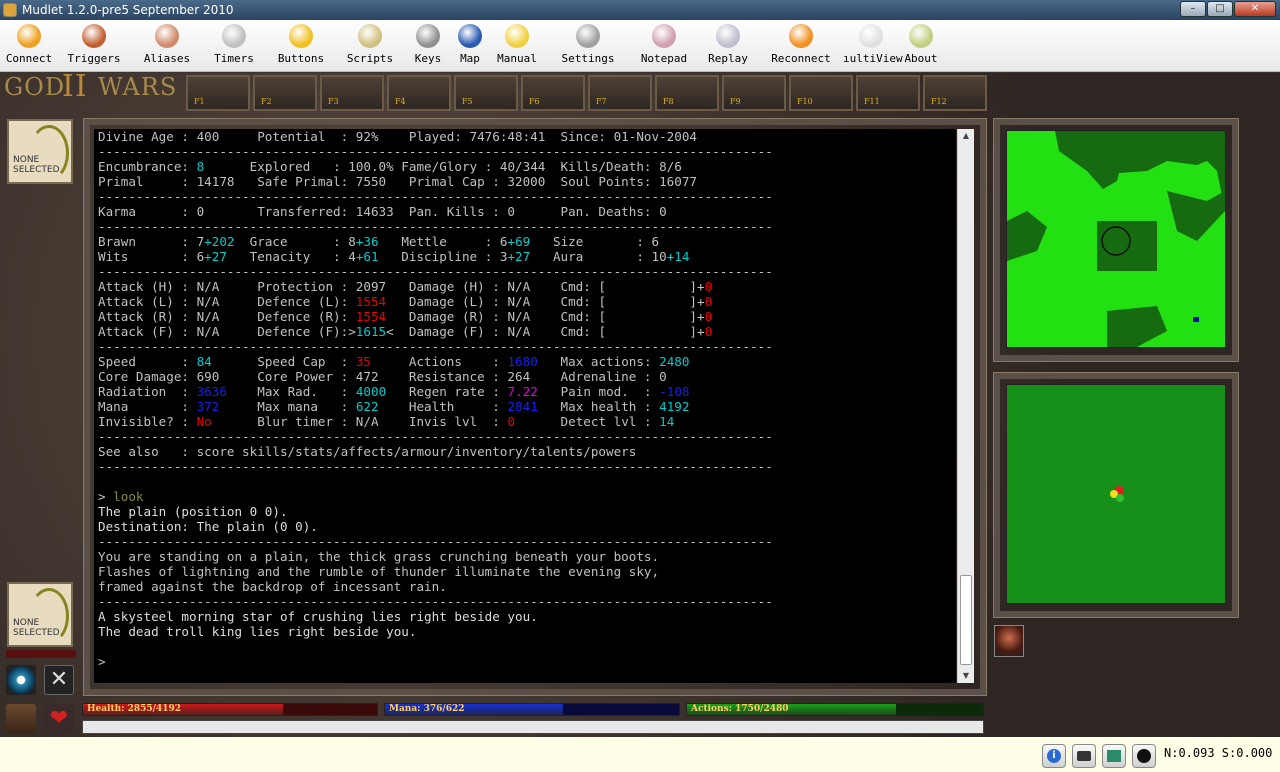 Image resolution: width=1280 pixels, height=772 pixels. Describe the element at coordinates (486, 93) in the screenshot. I see `fkey-f5-button: F5` at that location.